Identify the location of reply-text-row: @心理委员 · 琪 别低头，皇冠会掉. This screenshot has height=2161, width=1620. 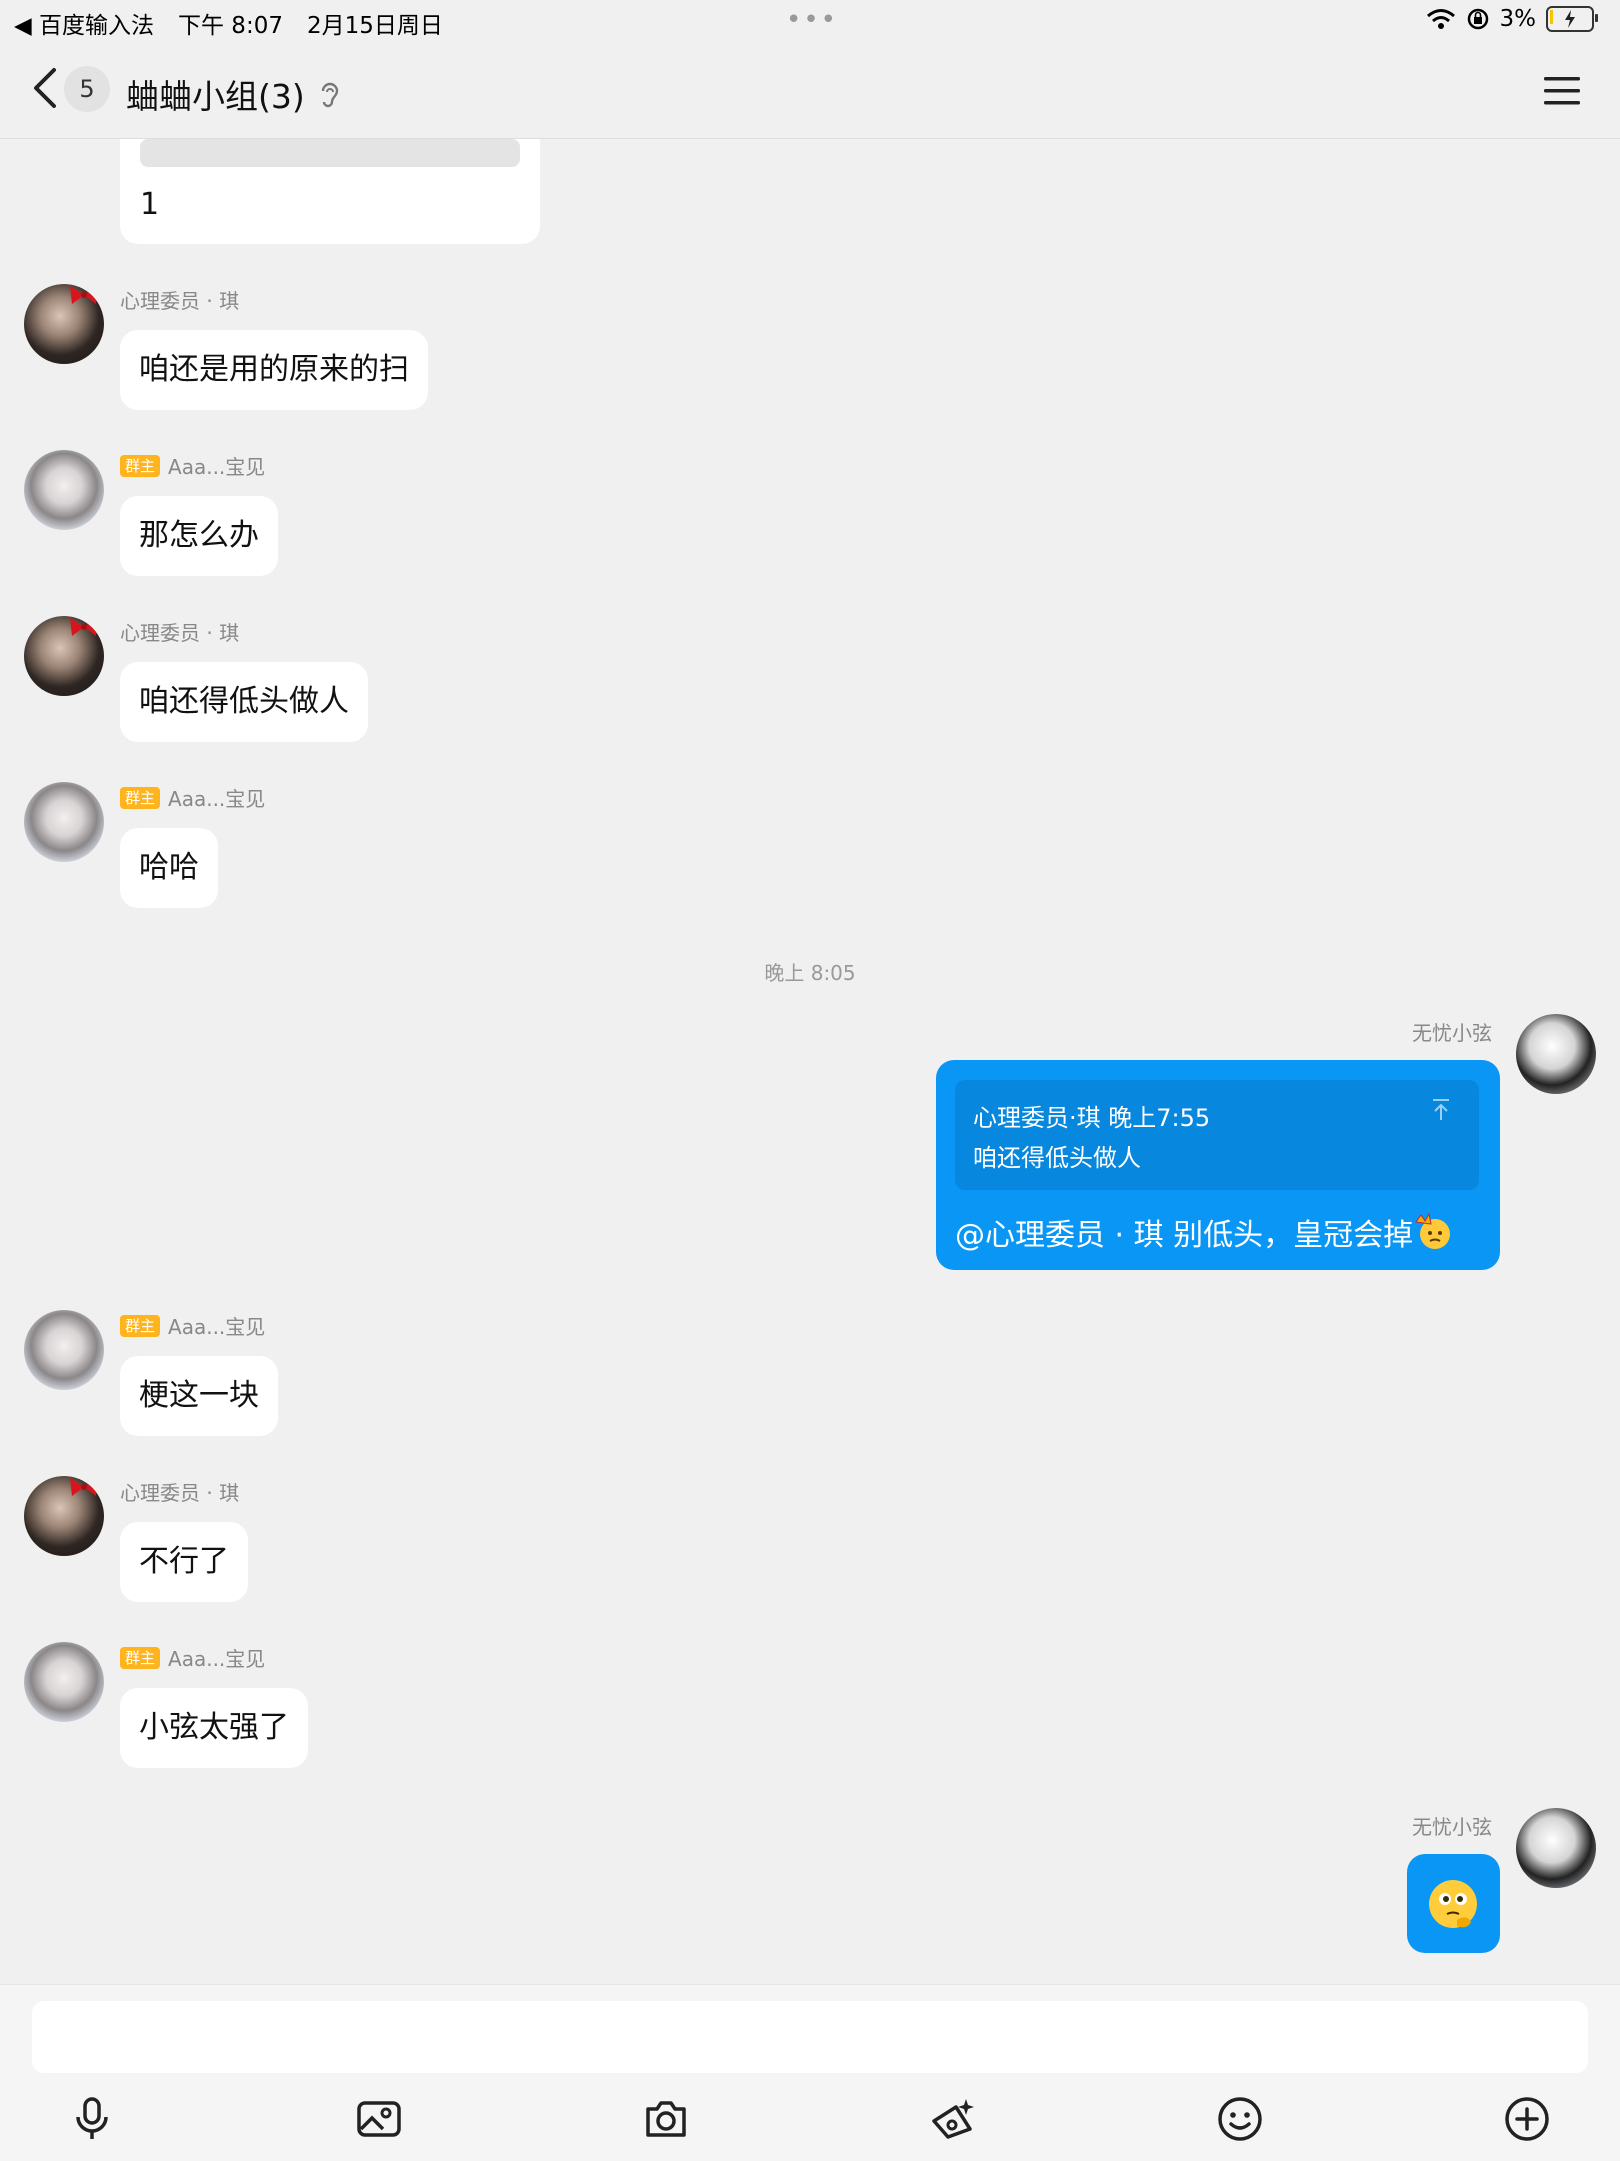
(1204, 1232).